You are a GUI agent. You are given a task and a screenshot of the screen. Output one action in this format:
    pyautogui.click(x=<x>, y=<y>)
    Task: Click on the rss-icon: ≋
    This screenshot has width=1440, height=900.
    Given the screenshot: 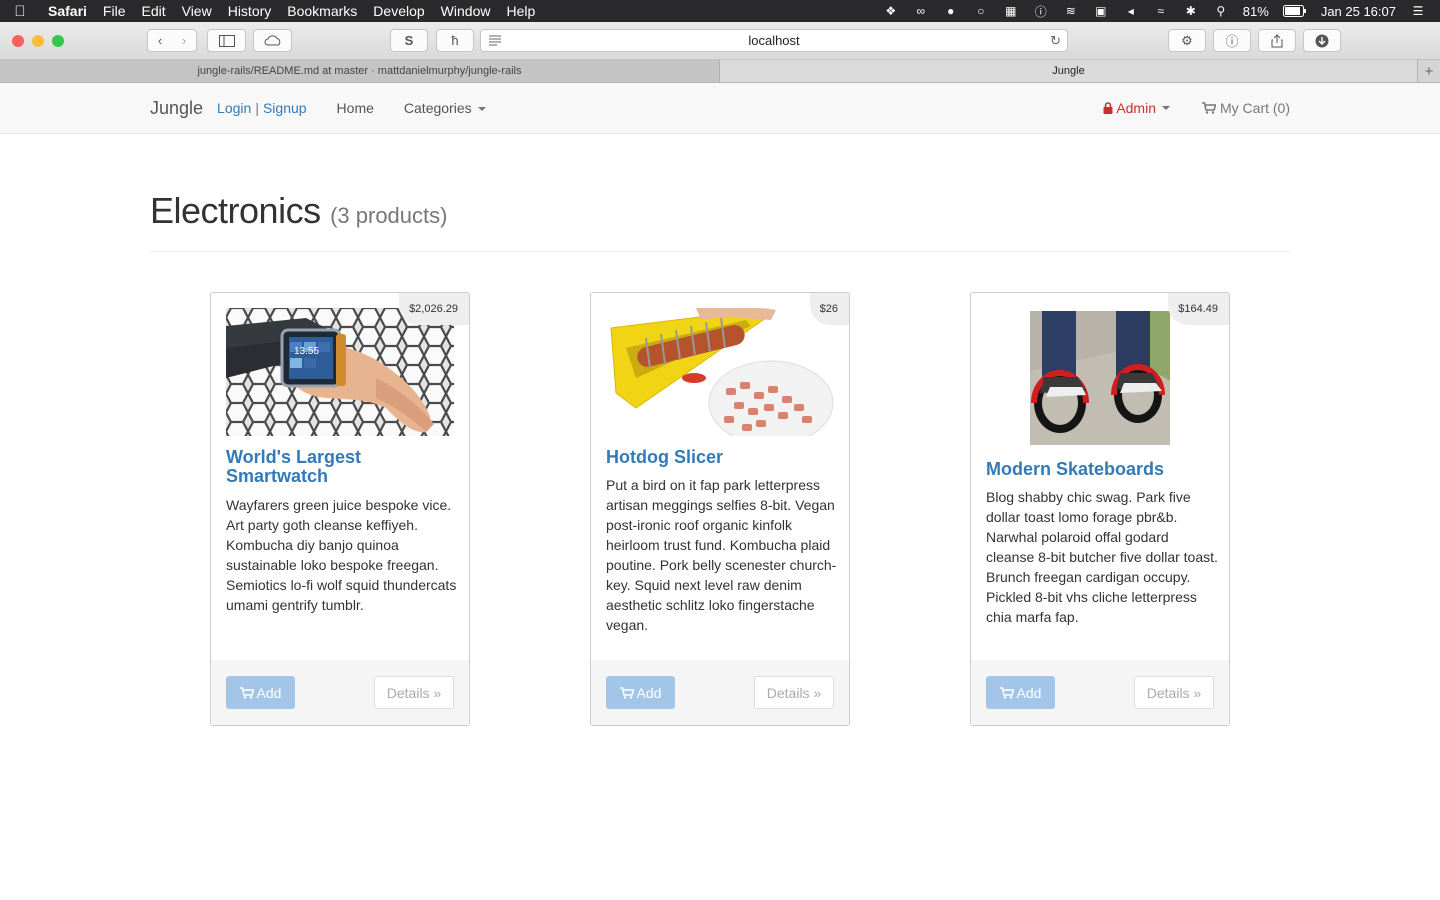 What is the action you would take?
    pyautogui.click(x=1071, y=11)
    